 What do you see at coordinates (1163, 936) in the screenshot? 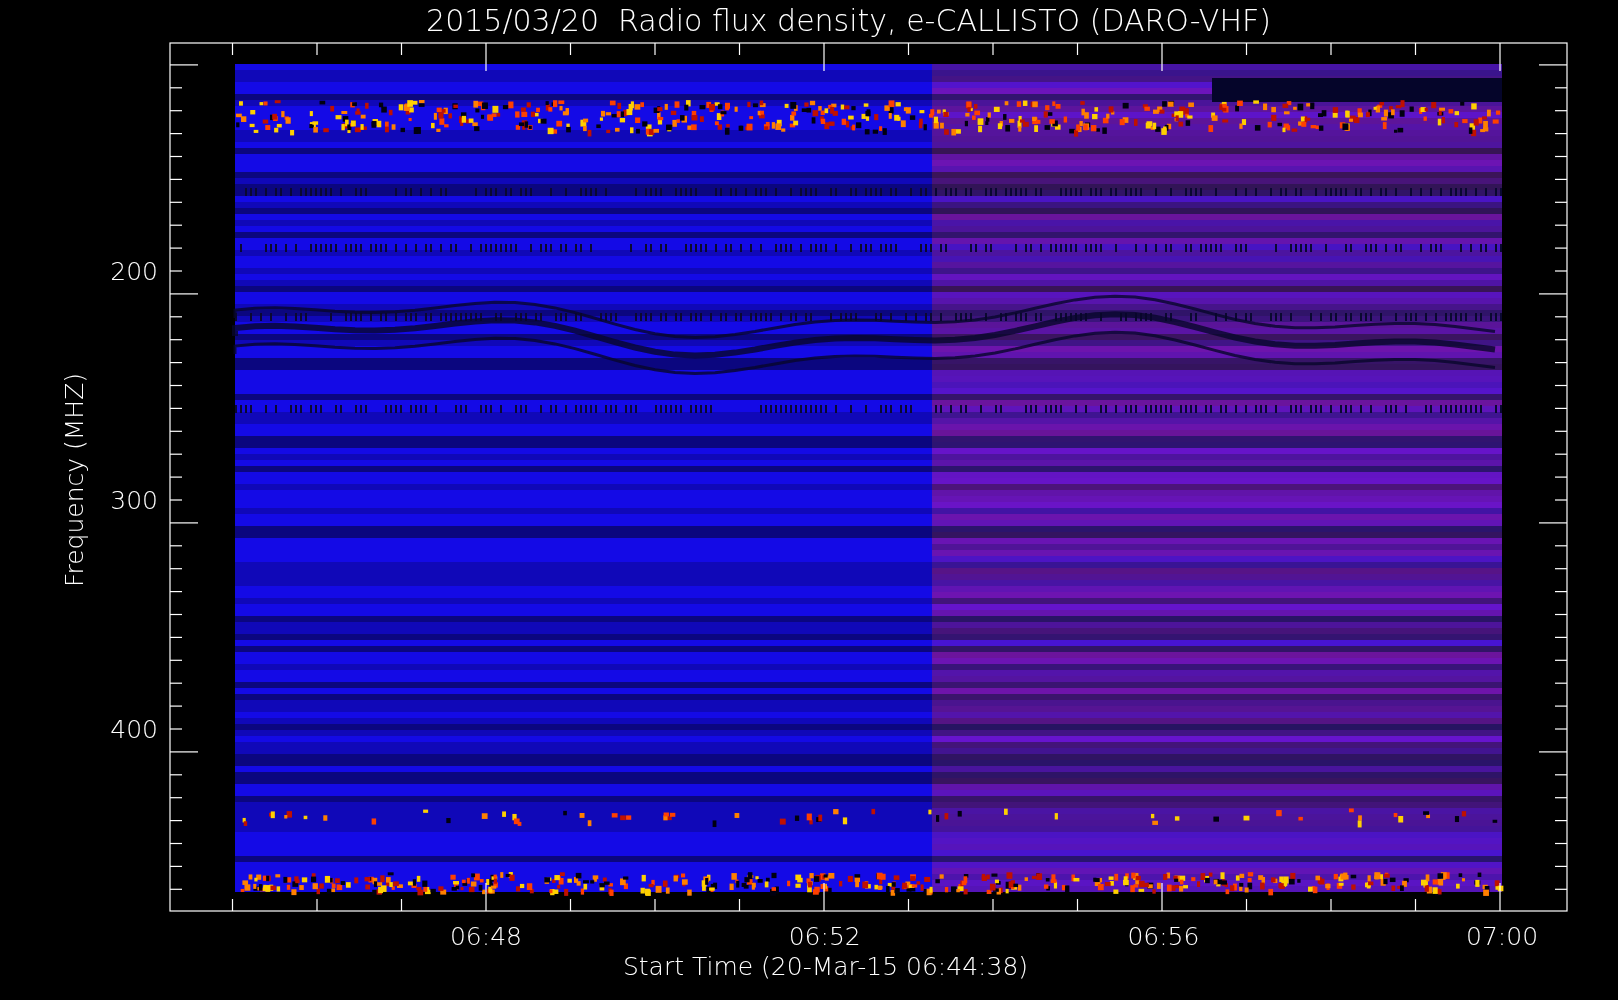
I see `x-tick-label: 06:56` at bounding box center [1163, 936].